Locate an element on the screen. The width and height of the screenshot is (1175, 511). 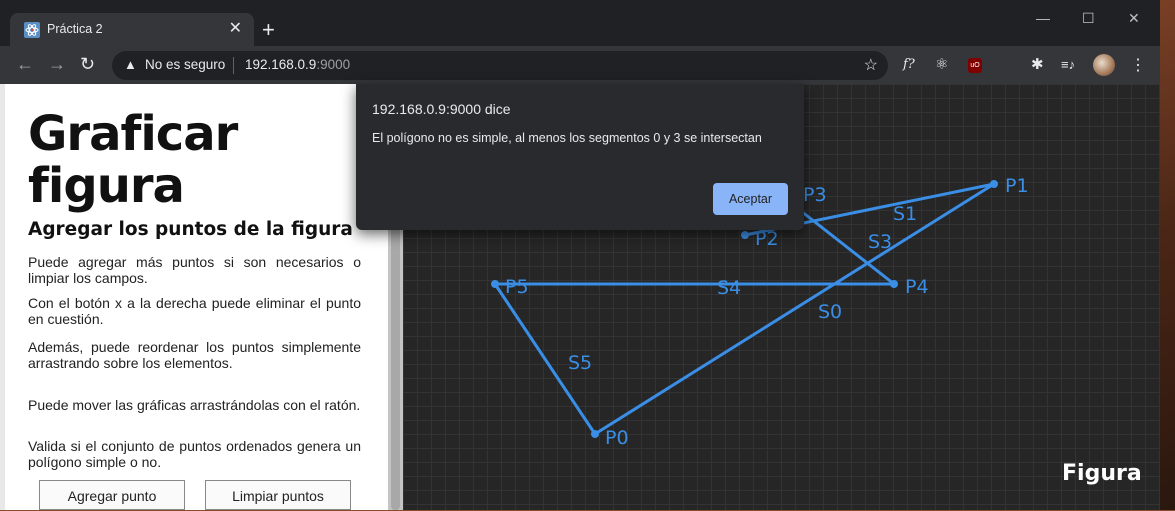
omnibox-divider is located at coordinates (233, 65).